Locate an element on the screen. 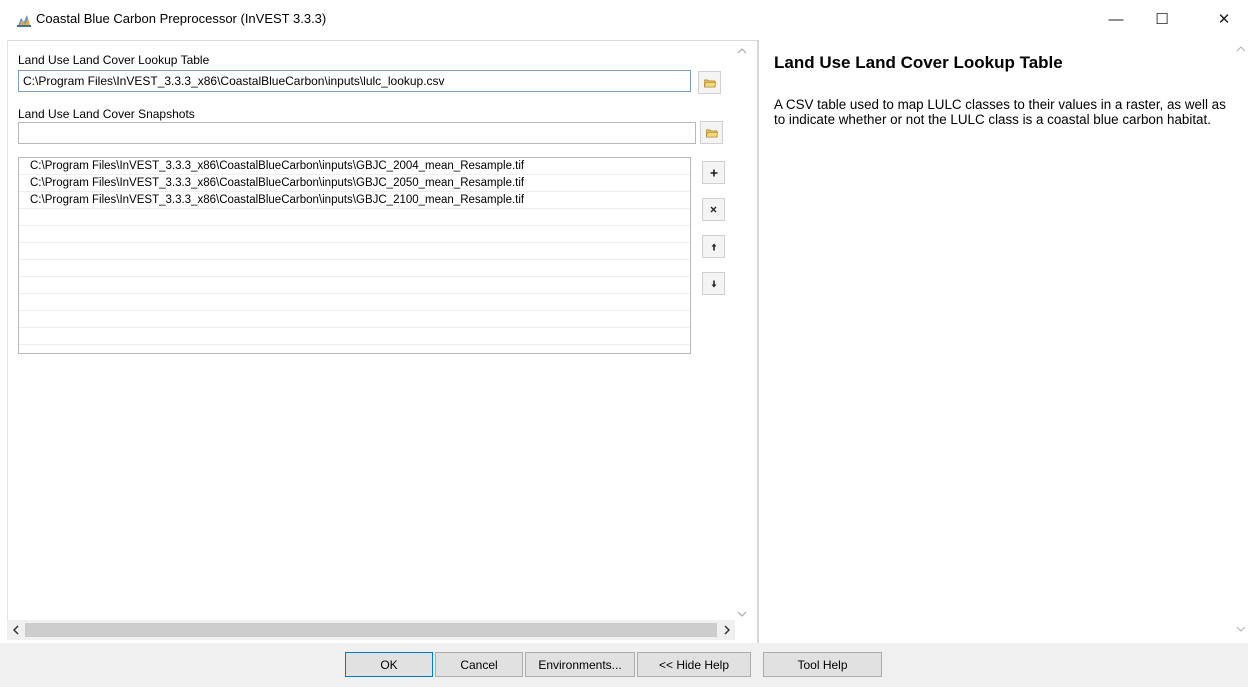 The width and height of the screenshot is (1248, 687). maximize-button: ☐ is located at coordinates (1162, 19).